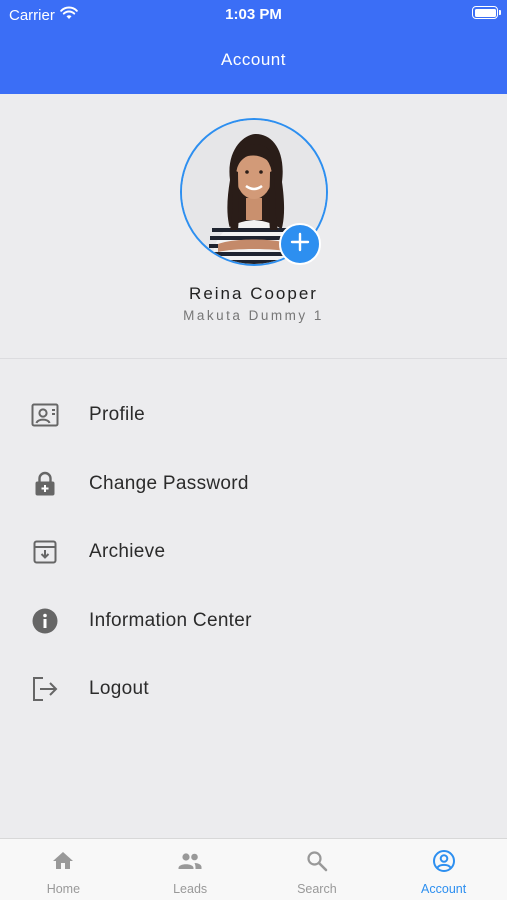 This screenshot has width=507, height=900. What do you see at coordinates (63, 889) in the screenshot?
I see `tab-label: Home` at bounding box center [63, 889].